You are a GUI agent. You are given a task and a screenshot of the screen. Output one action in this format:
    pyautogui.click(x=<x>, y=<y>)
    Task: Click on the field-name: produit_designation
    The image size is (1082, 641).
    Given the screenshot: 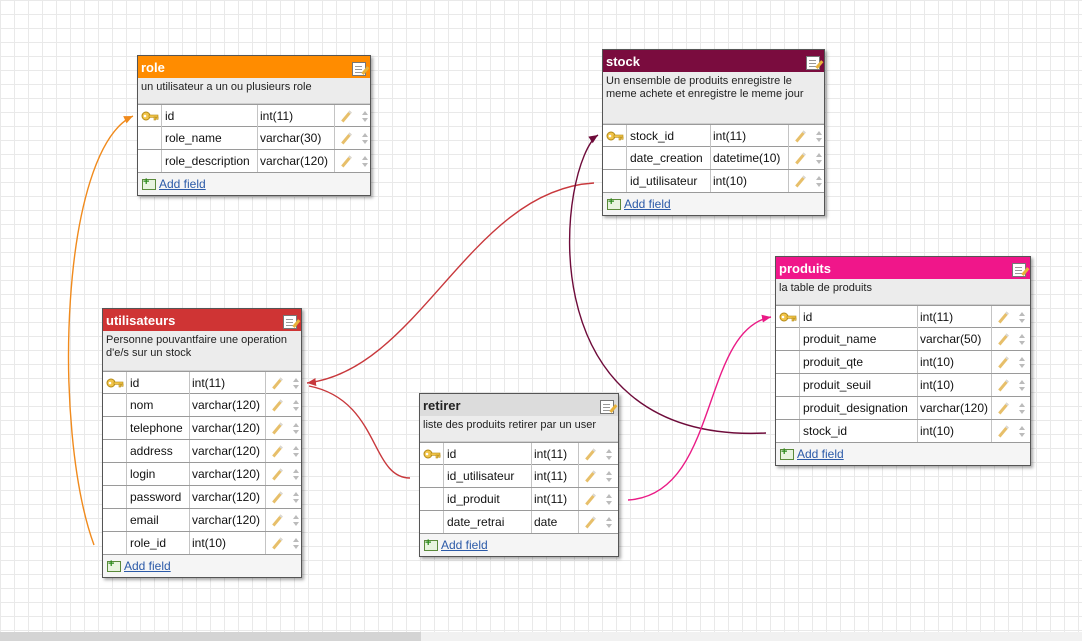 What is the action you would take?
    pyautogui.click(x=859, y=408)
    